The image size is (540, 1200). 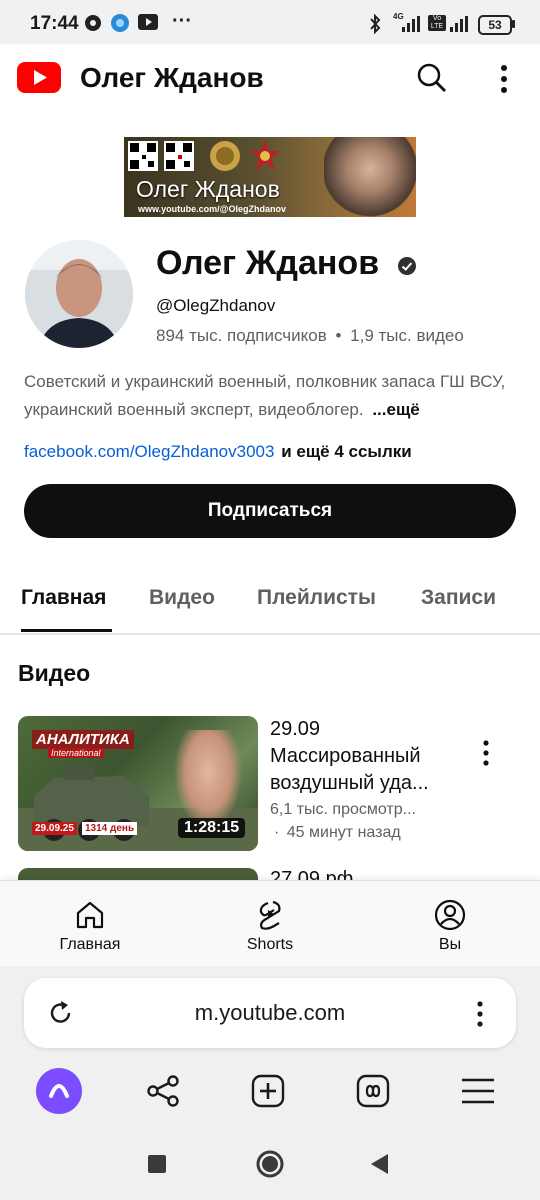 What do you see at coordinates (225, 156) in the screenshot?
I see `emblem-icon` at bounding box center [225, 156].